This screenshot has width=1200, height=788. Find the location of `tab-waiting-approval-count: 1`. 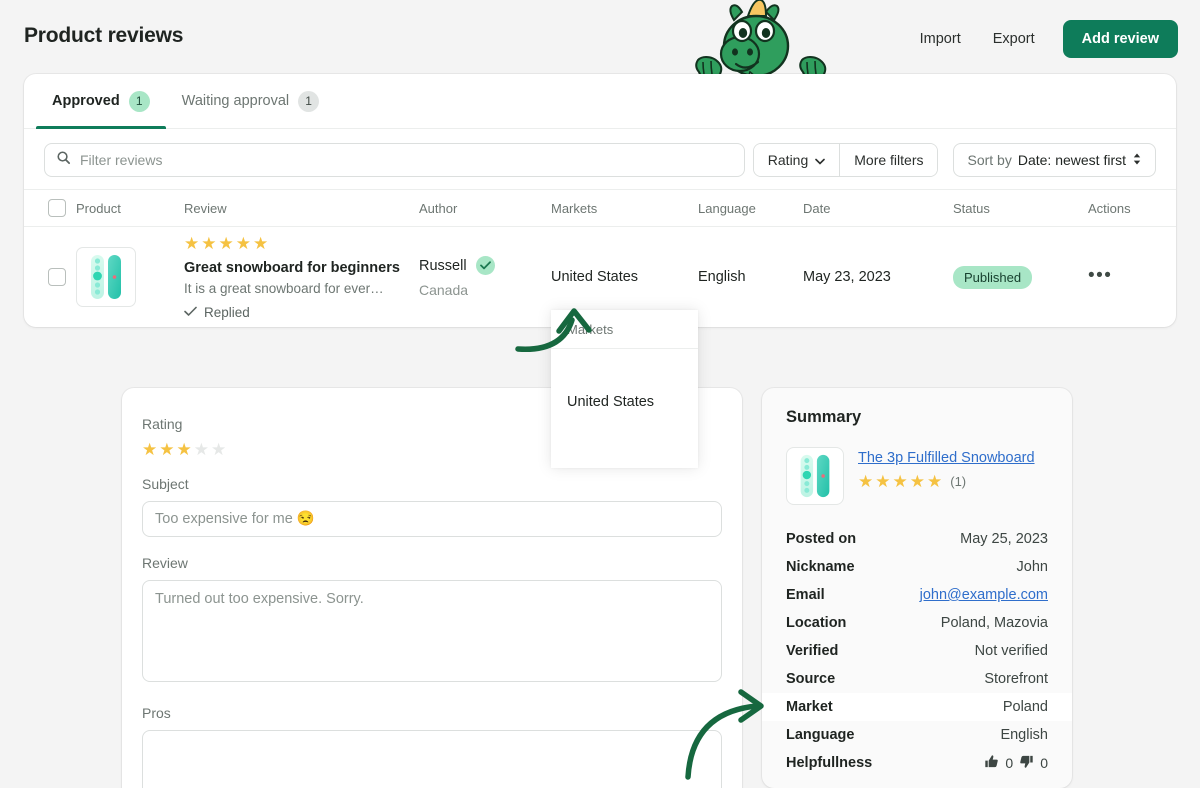

tab-waiting-approval-count: 1 is located at coordinates (309, 101).